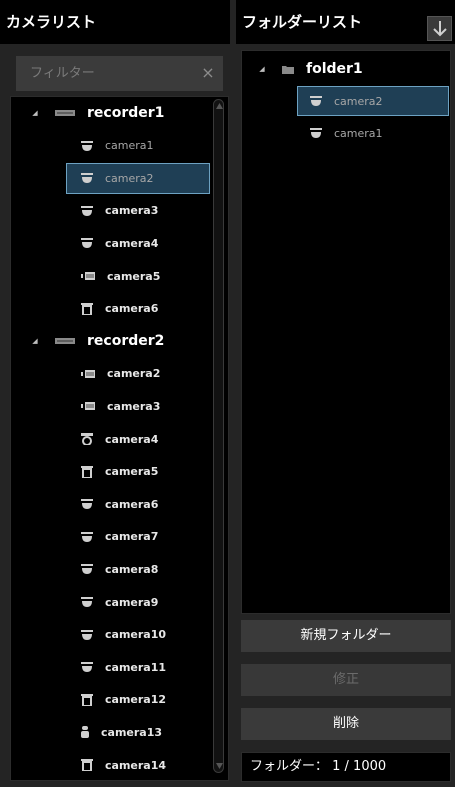 This screenshot has height=787, width=455. Describe the element at coordinates (115, 22) in the screenshot. I see `camera-list-title: カメラリスト` at that location.